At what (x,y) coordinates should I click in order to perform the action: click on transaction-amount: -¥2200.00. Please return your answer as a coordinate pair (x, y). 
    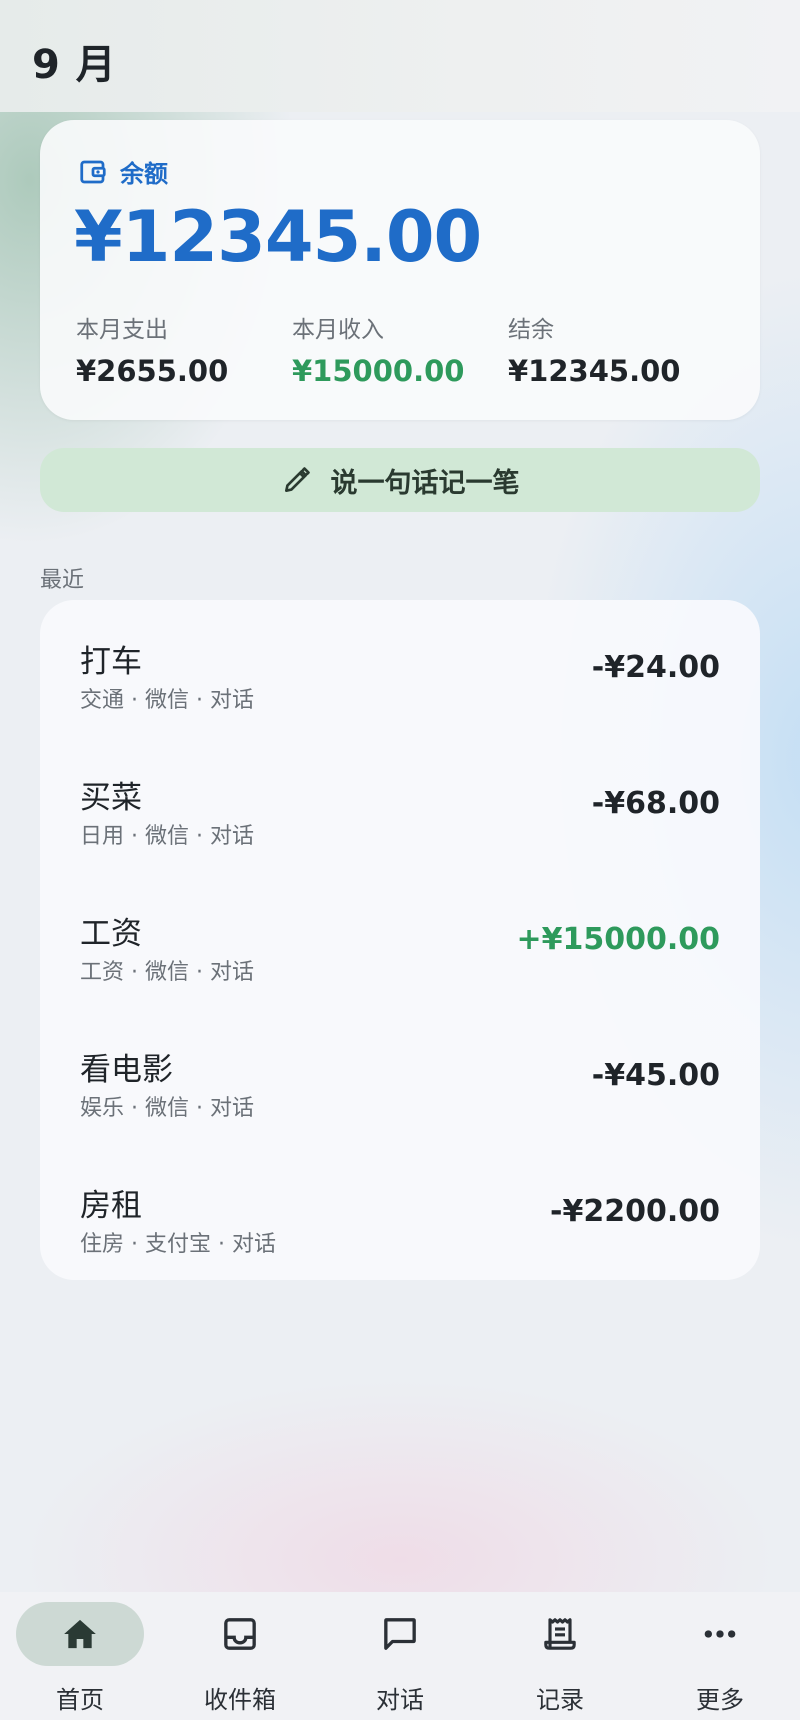
    Looking at the image, I should click on (635, 1211).